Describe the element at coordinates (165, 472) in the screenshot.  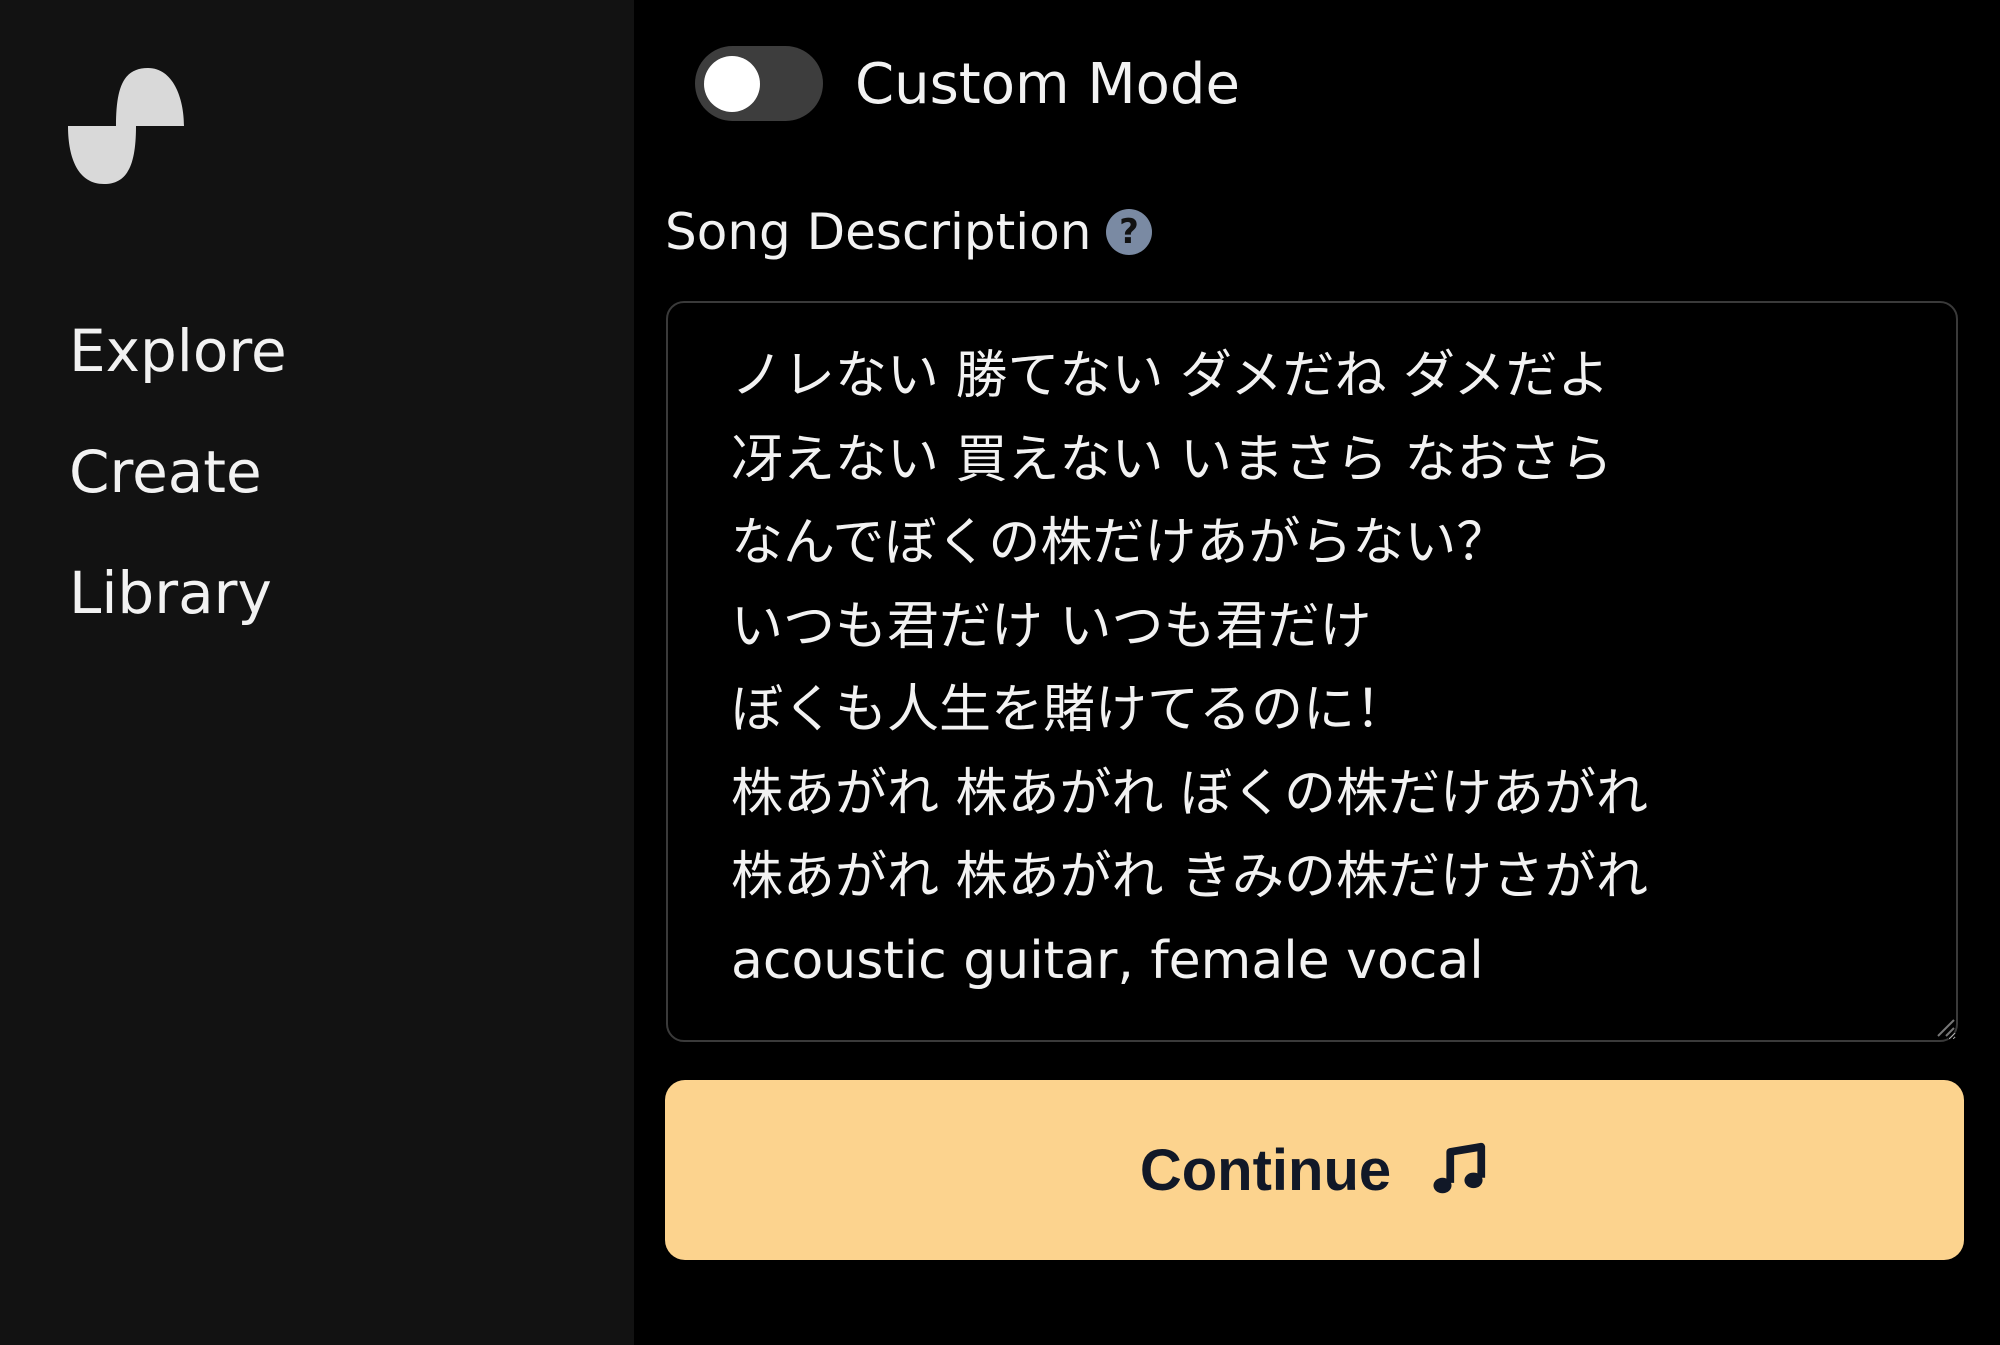
I see `sidebar-item-create: Create` at that location.